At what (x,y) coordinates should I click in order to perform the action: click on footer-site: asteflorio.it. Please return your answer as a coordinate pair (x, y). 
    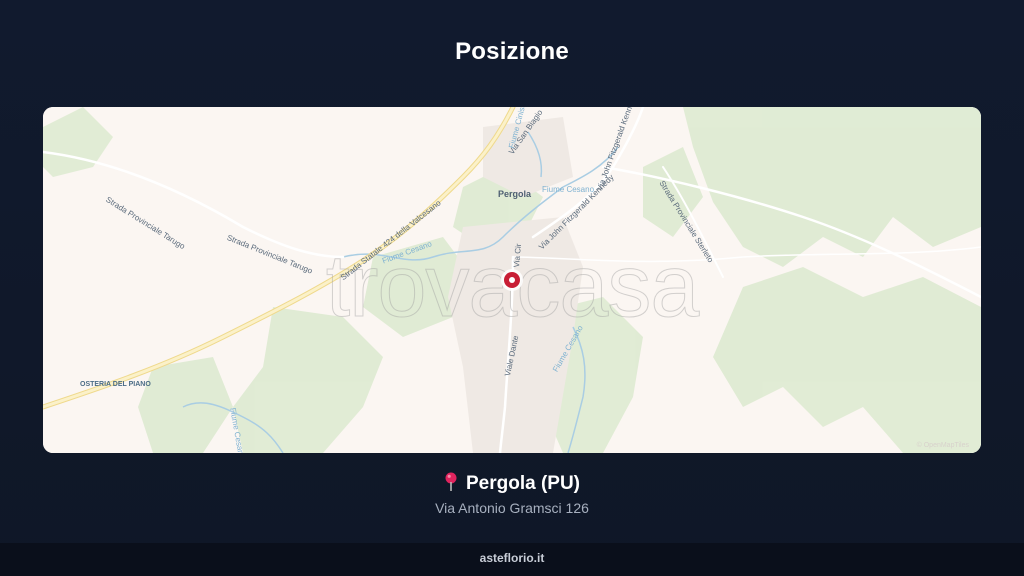
    Looking at the image, I should click on (512, 558).